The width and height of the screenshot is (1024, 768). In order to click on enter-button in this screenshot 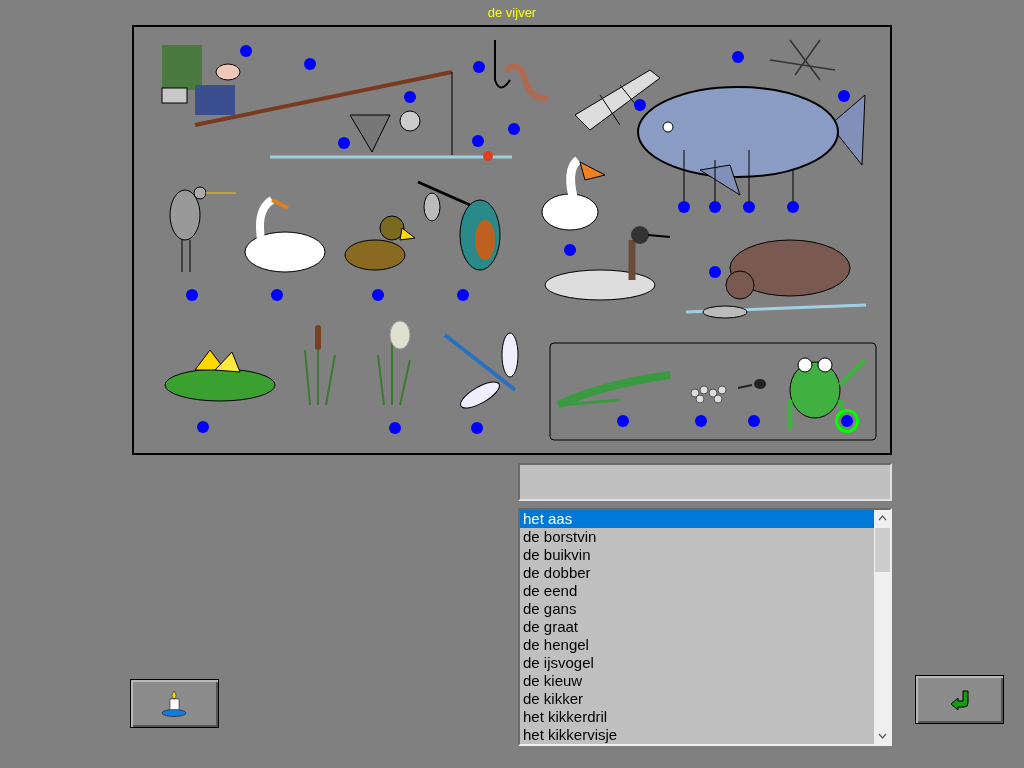, I will do `click(959, 699)`.